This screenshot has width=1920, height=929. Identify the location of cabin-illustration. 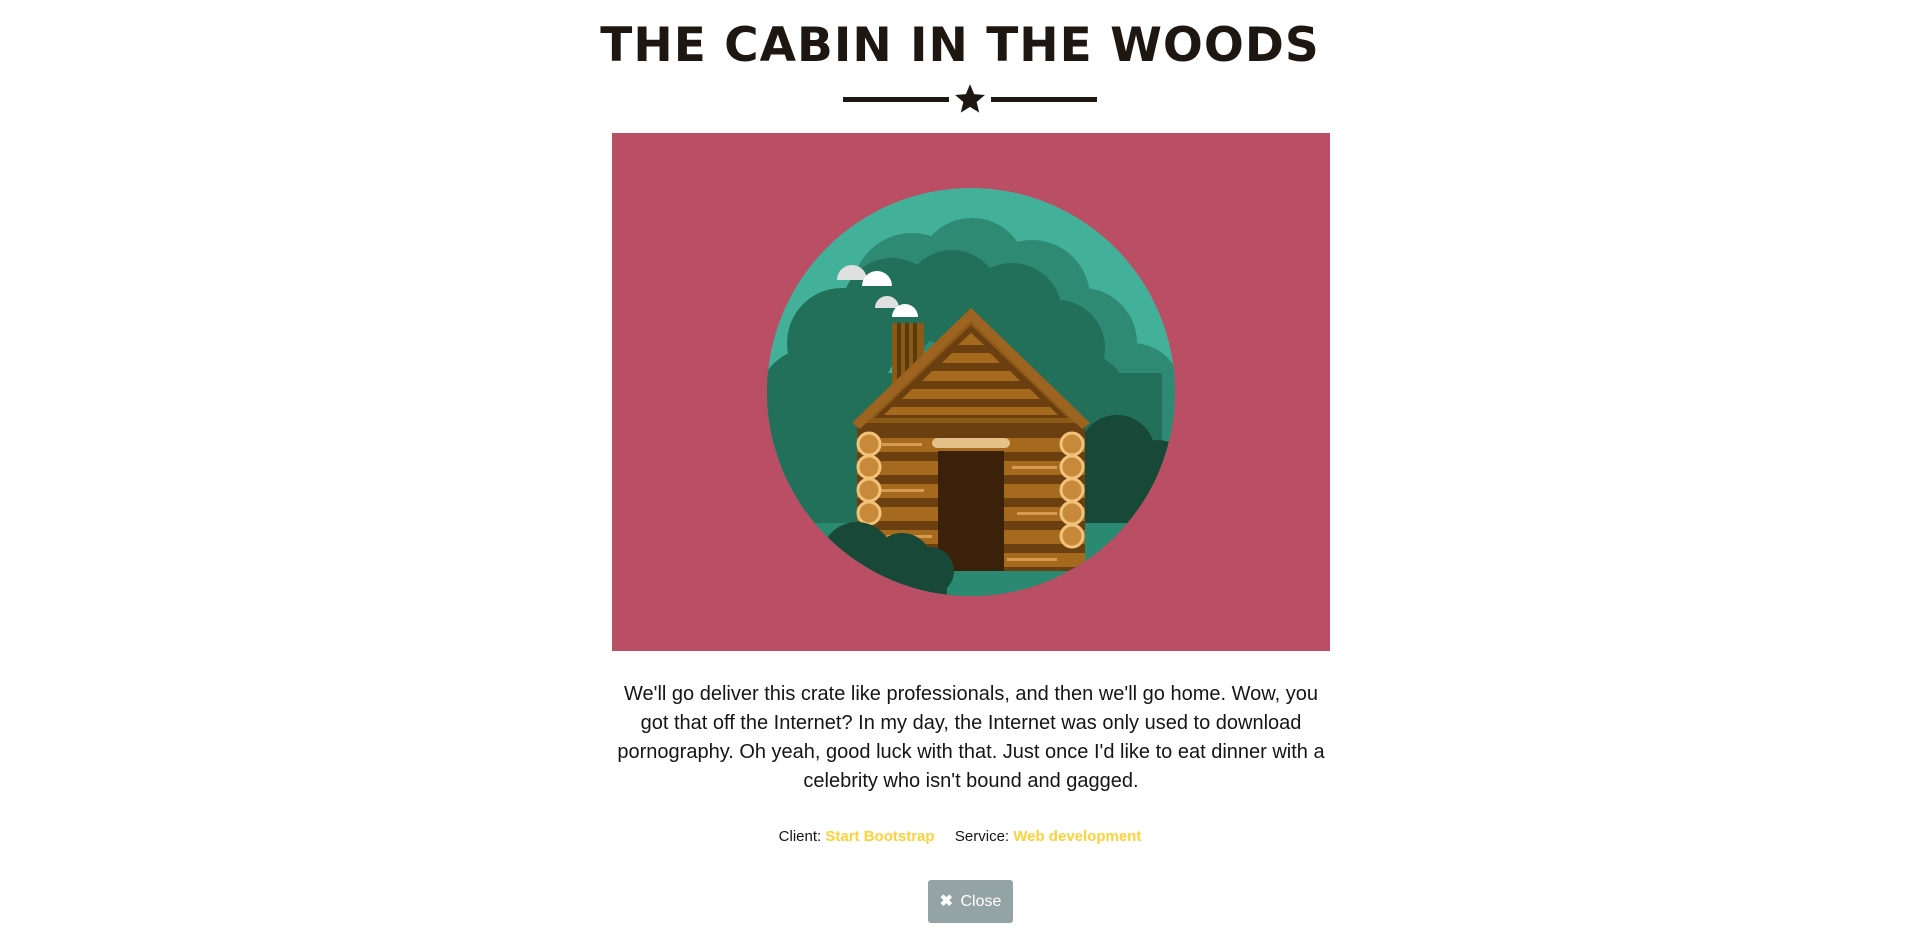
(971, 392).